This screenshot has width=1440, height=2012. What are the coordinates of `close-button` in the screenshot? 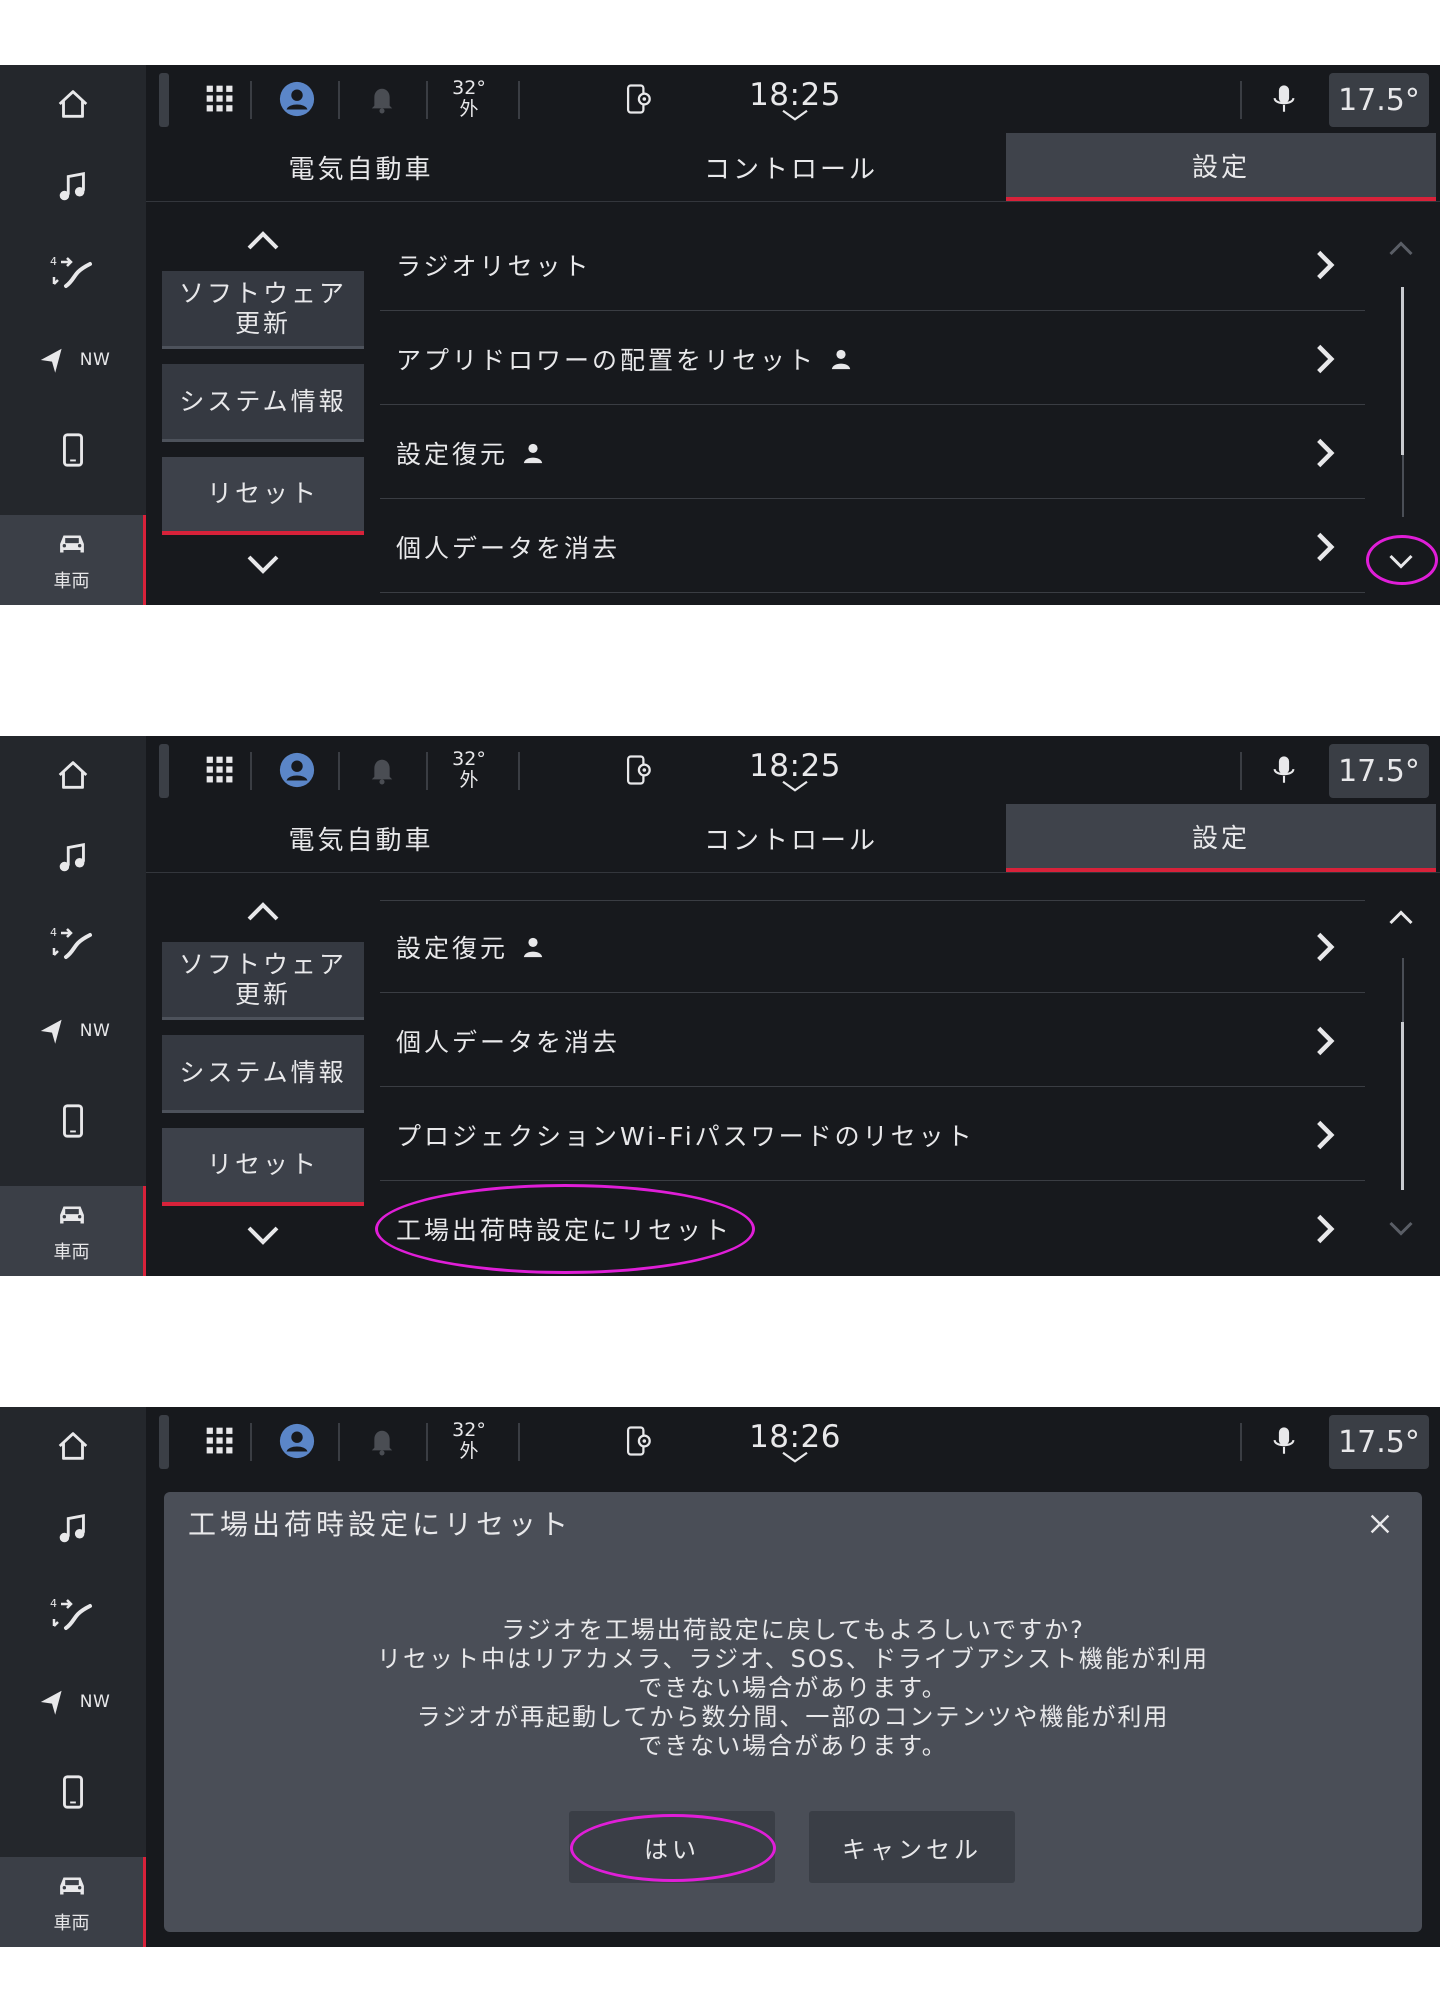 It's located at (1380, 1524).